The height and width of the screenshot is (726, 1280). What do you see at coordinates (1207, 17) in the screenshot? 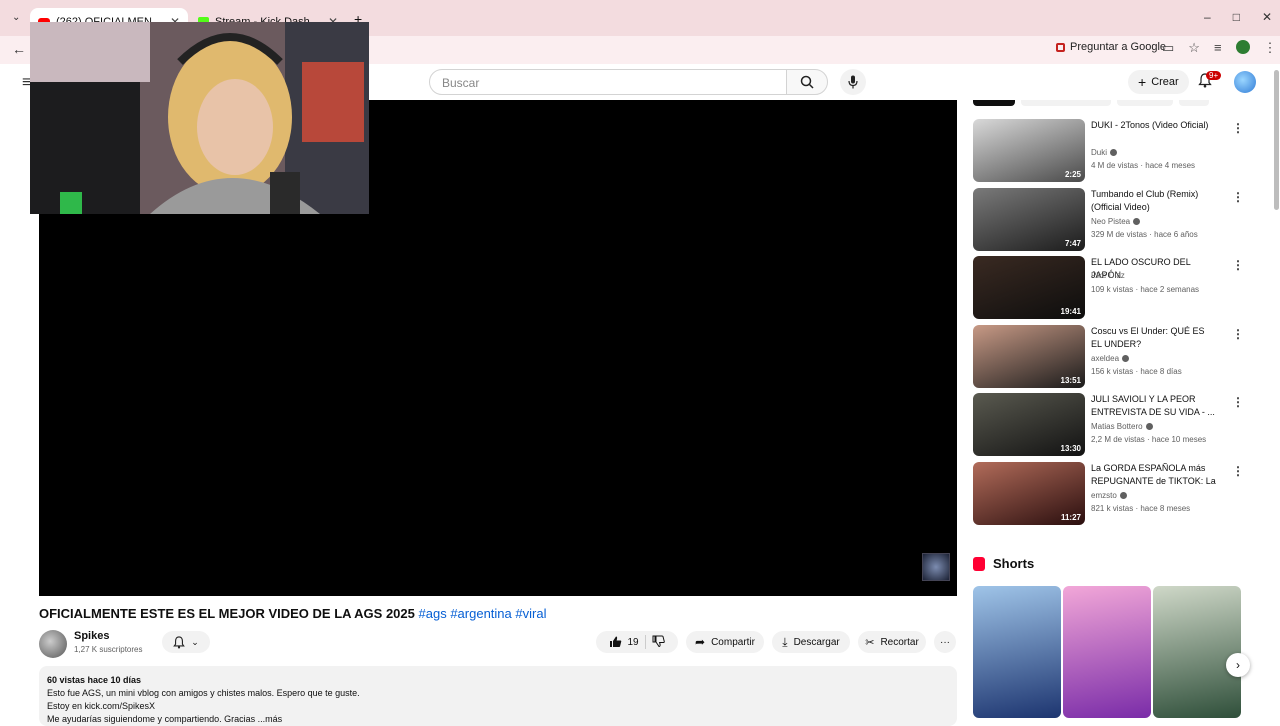
I see `minimize-button: –` at bounding box center [1207, 17].